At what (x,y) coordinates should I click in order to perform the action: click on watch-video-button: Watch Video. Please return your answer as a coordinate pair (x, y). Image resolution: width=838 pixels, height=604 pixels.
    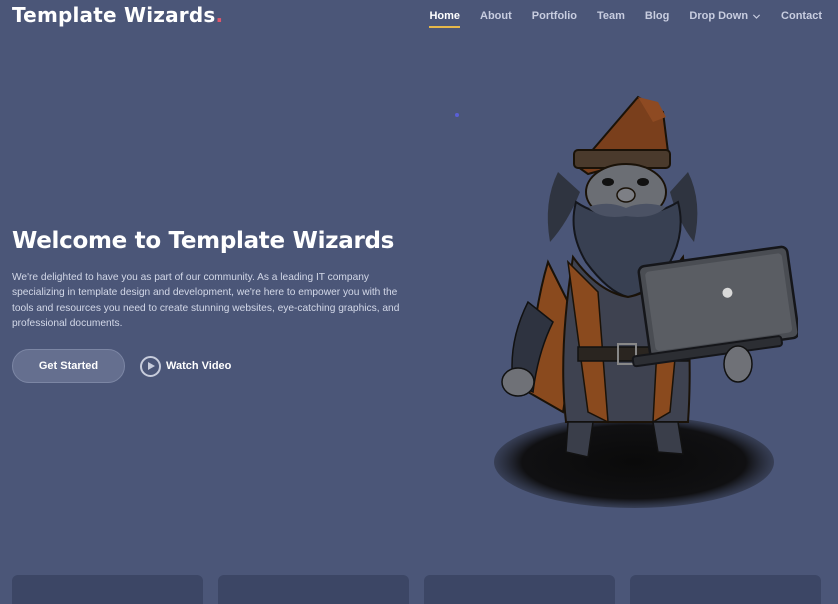
    Looking at the image, I should click on (185, 366).